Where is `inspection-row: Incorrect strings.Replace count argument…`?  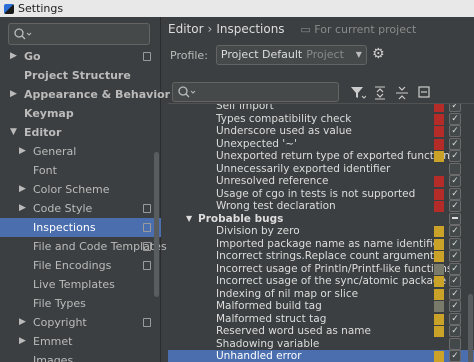 inspection-row: Incorrect strings.Replace count argument… is located at coordinates (321, 256).